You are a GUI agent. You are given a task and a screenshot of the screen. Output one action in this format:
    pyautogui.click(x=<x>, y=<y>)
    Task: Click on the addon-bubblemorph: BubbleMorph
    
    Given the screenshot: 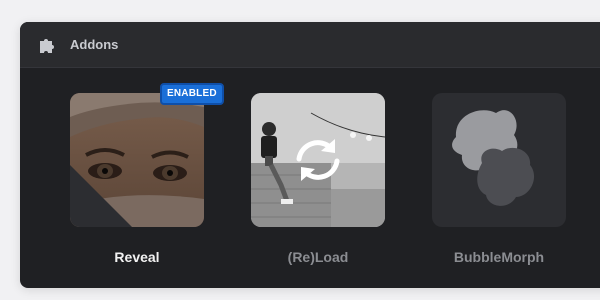 What is the action you would take?
    pyautogui.click(x=499, y=179)
    